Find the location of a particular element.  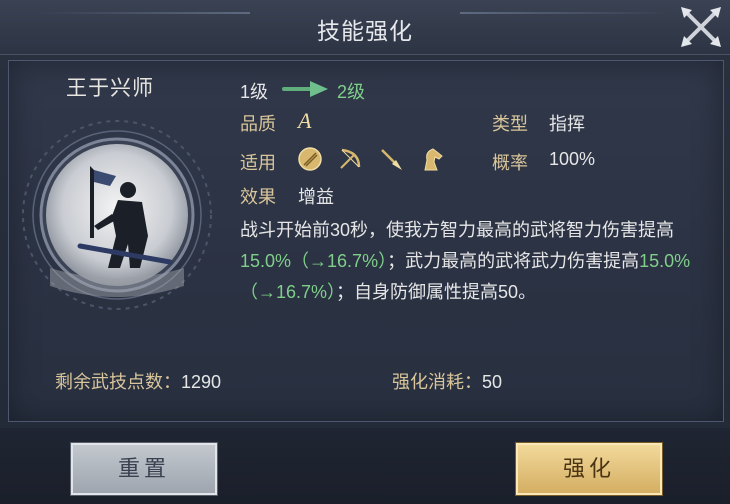

skill-points-value: 1290 is located at coordinates (201, 382).